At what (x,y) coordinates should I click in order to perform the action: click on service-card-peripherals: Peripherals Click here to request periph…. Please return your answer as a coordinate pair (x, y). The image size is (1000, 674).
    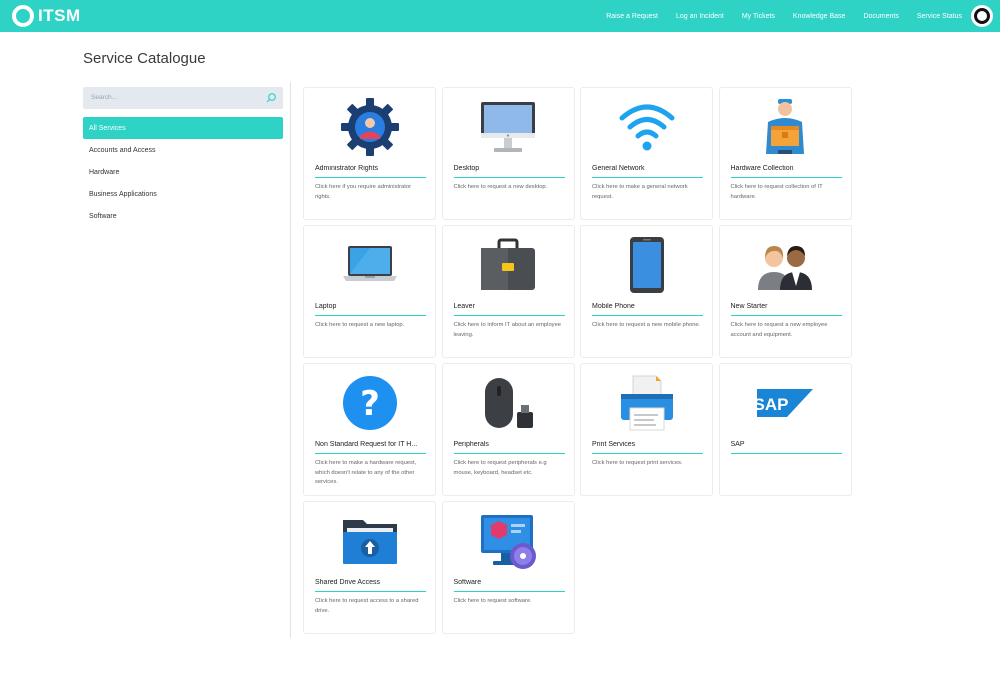
    Looking at the image, I should click on (508, 429).